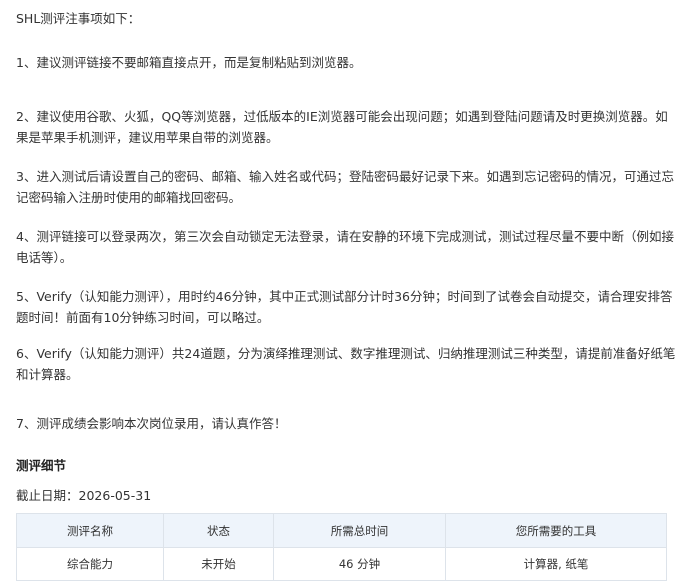 This screenshot has height=585, width=697. I want to click on deadline-line: 截止日期：2026-05-31, so click(83, 495).